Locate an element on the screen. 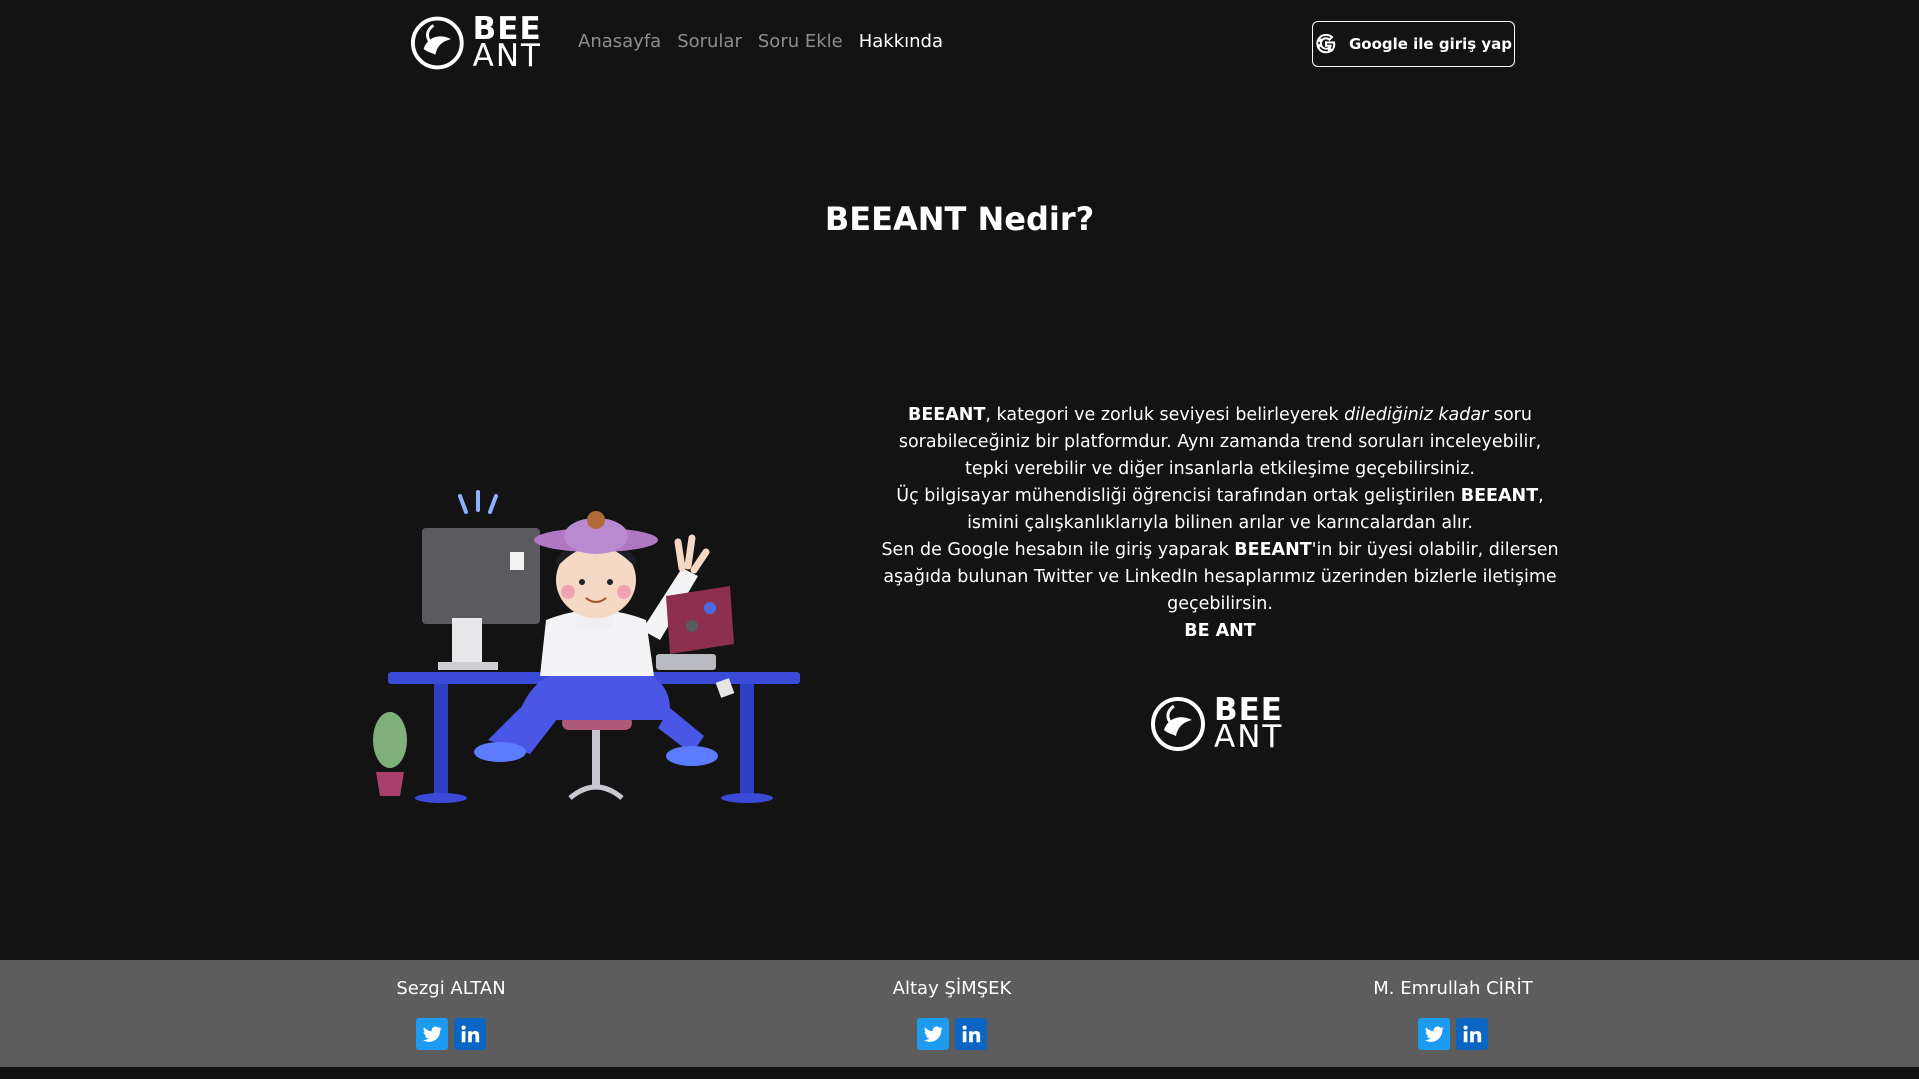  team-member: Sezgi ALTAN is located at coordinates (451, 1014).